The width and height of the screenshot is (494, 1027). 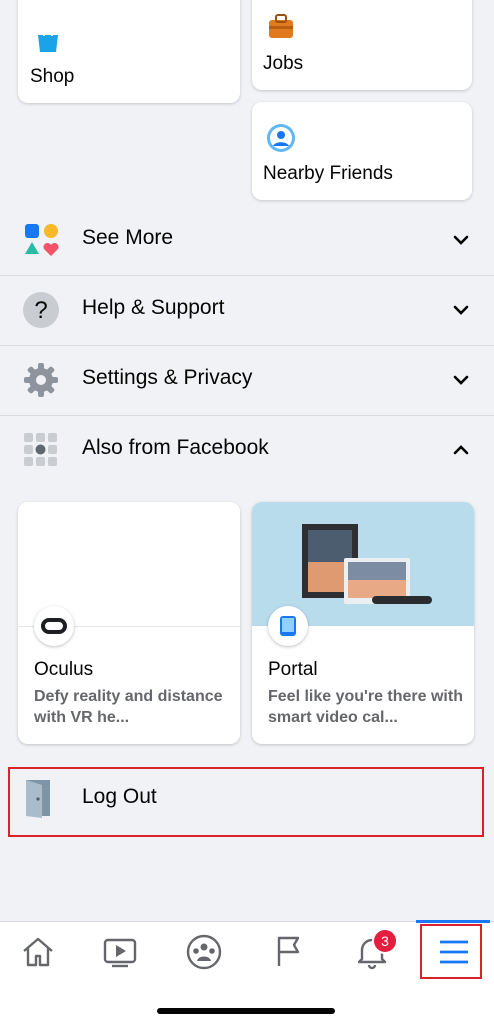 What do you see at coordinates (293, 669) in the screenshot?
I see `product-name: Portal` at bounding box center [293, 669].